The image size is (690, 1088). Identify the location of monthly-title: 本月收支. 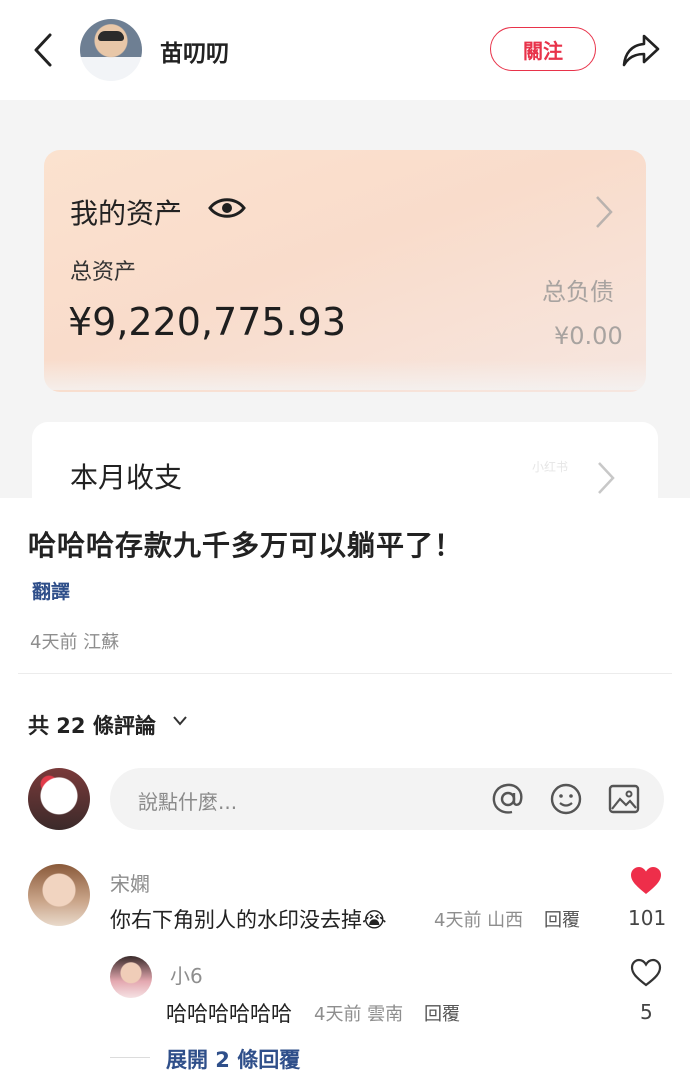
(126, 477).